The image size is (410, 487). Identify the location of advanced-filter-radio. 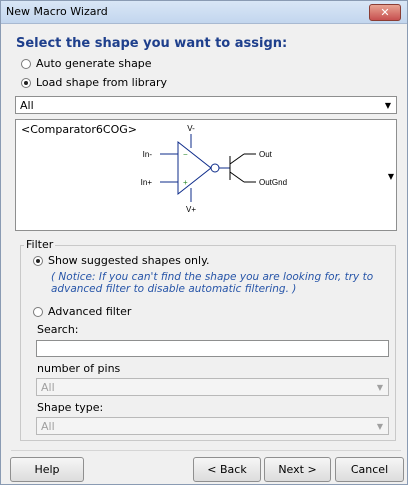
(38, 311).